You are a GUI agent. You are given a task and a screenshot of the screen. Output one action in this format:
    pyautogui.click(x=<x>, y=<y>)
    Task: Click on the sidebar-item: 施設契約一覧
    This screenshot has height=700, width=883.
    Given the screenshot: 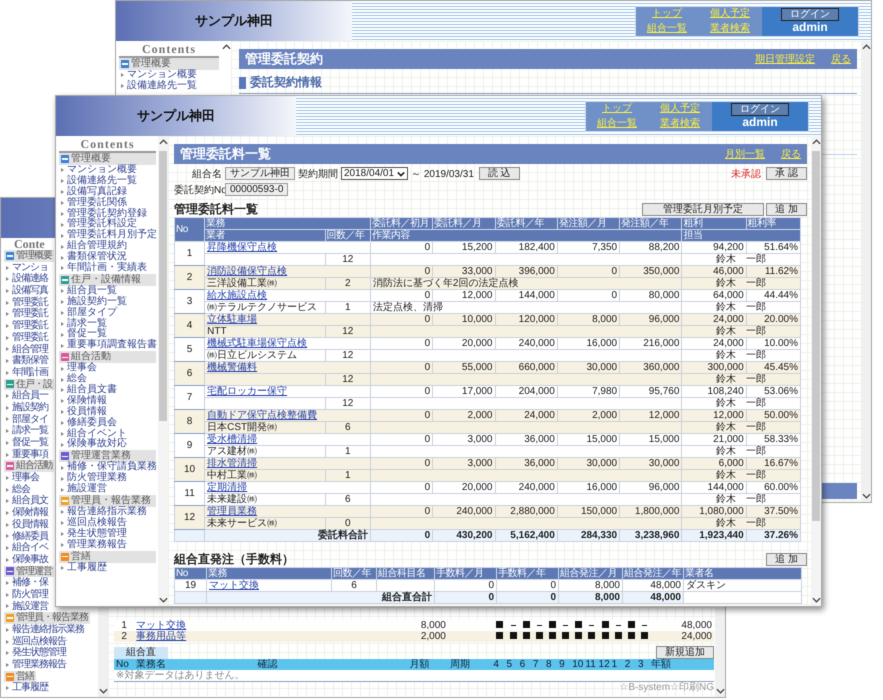 What is the action you would take?
    pyautogui.click(x=107, y=302)
    